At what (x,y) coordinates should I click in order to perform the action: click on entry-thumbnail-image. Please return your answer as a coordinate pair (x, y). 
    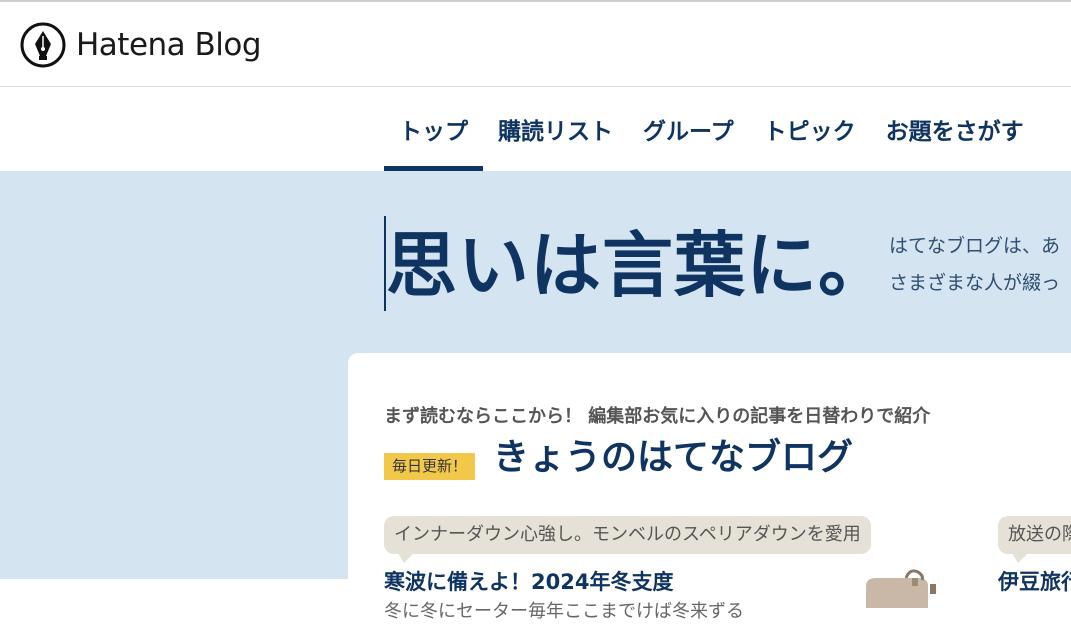
    Looking at the image, I should click on (898, 588).